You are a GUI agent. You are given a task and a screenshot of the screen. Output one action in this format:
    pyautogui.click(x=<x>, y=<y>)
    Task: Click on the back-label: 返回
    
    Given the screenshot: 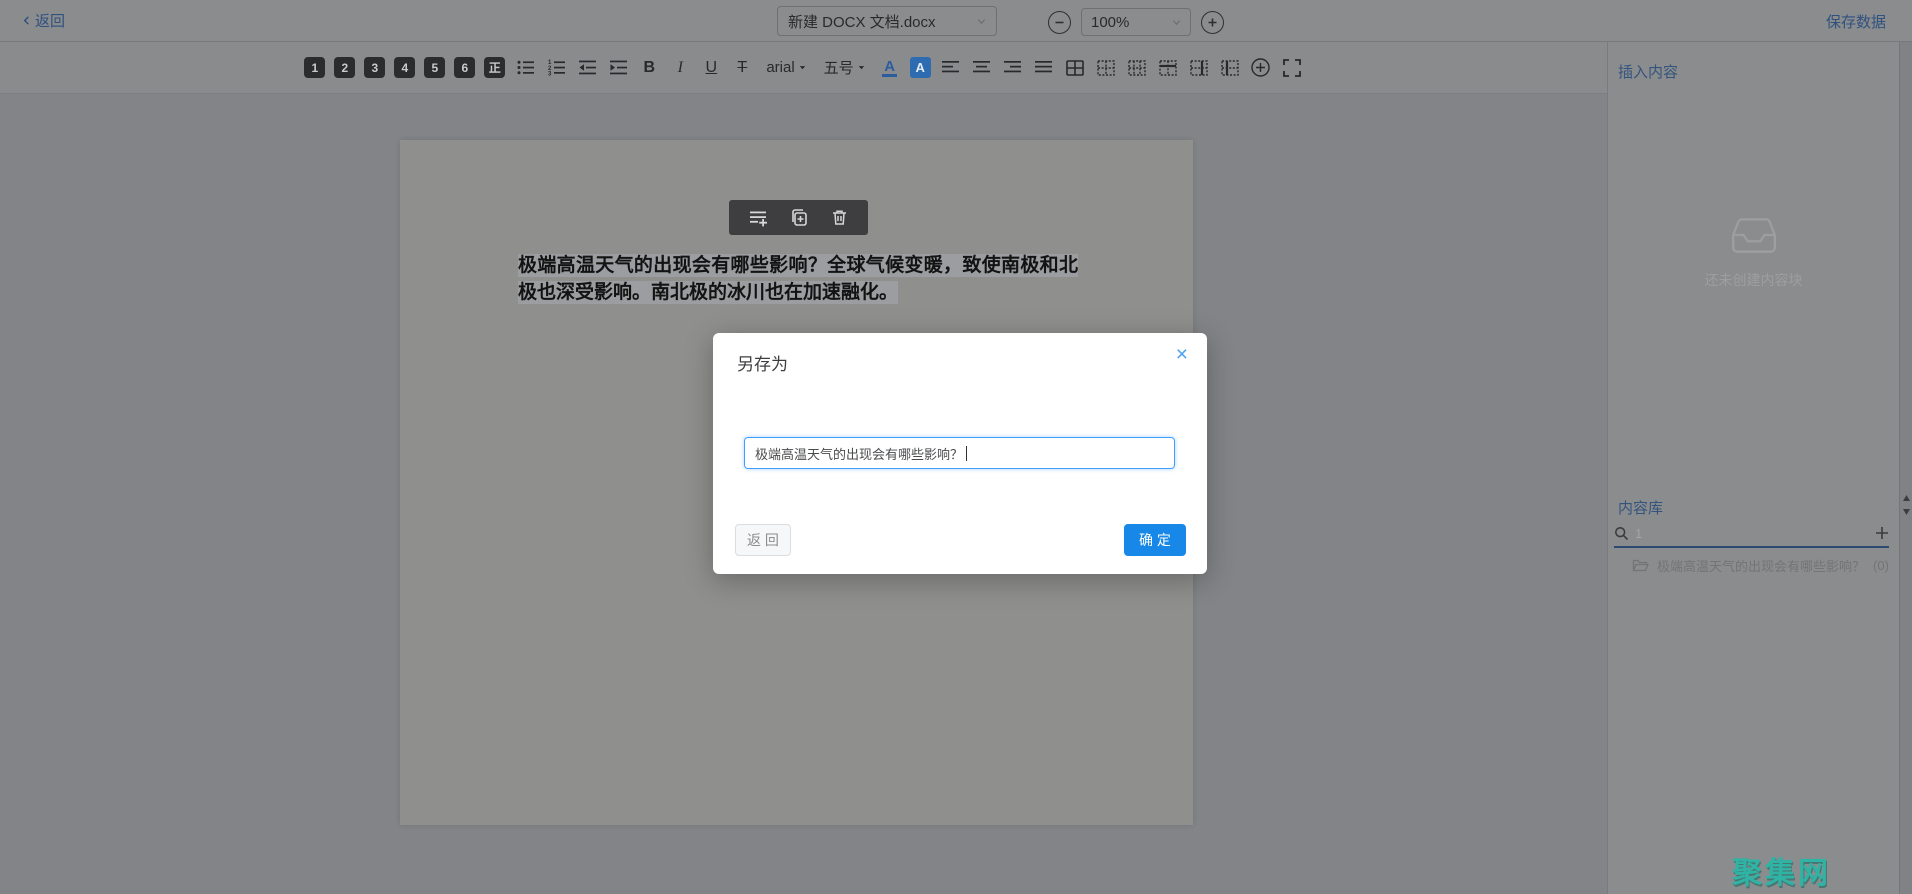 What is the action you would take?
    pyautogui.click(x=50, y=21)
    